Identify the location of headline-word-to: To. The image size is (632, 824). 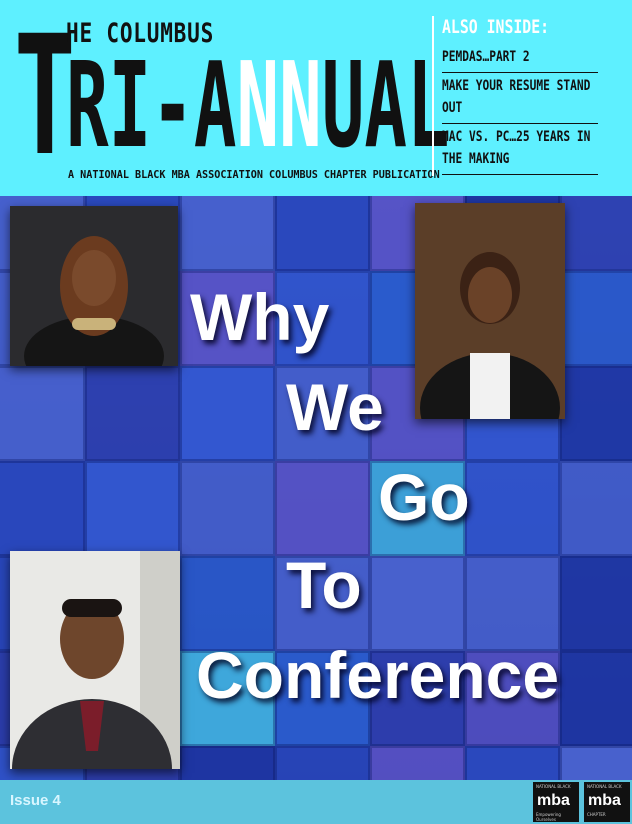
(324, 585).